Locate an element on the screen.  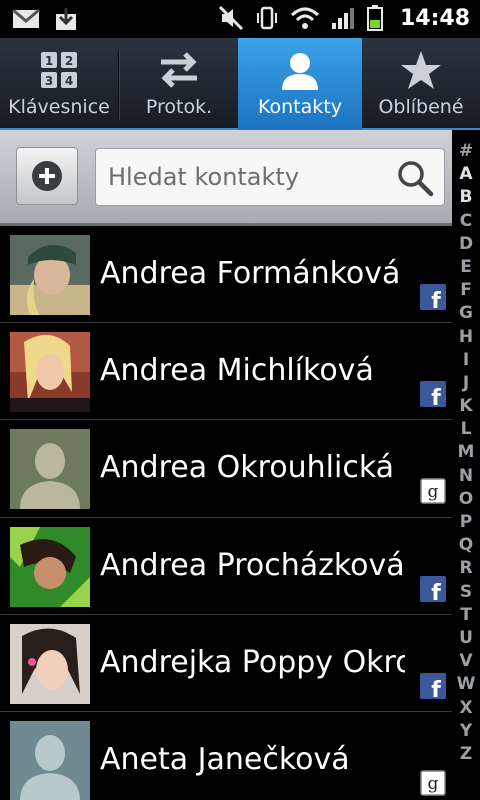
status-bar: 14:48 is located at coordinates (240, 19).